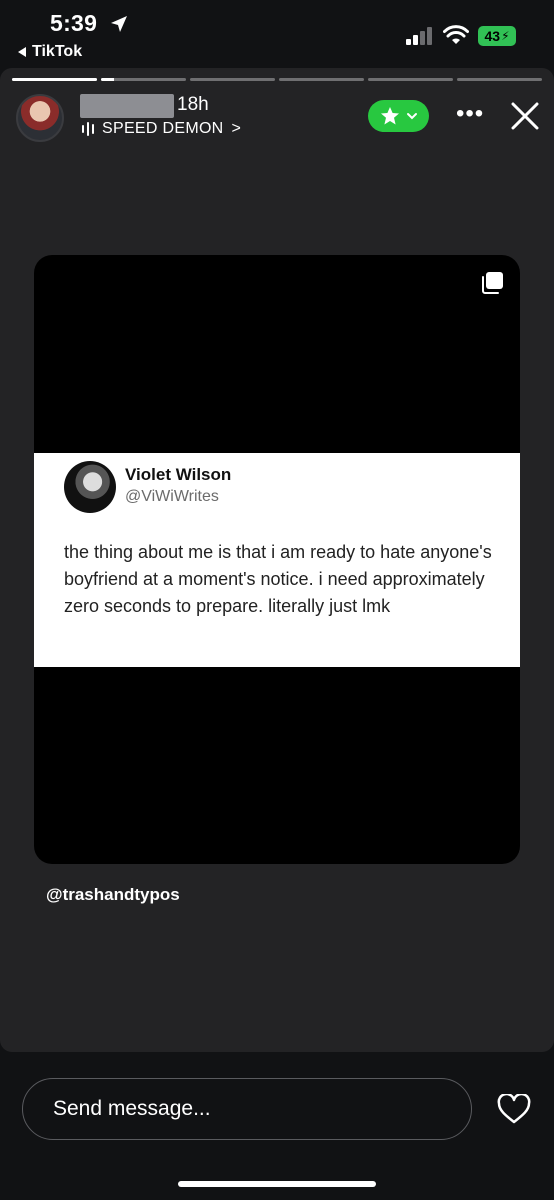 The height and width of the screenshot is (1200, 554). What do you see at coordinates (419, 36) in the screenshot?
I see `cellular-signal-icon` at bounding box center [419, 36].